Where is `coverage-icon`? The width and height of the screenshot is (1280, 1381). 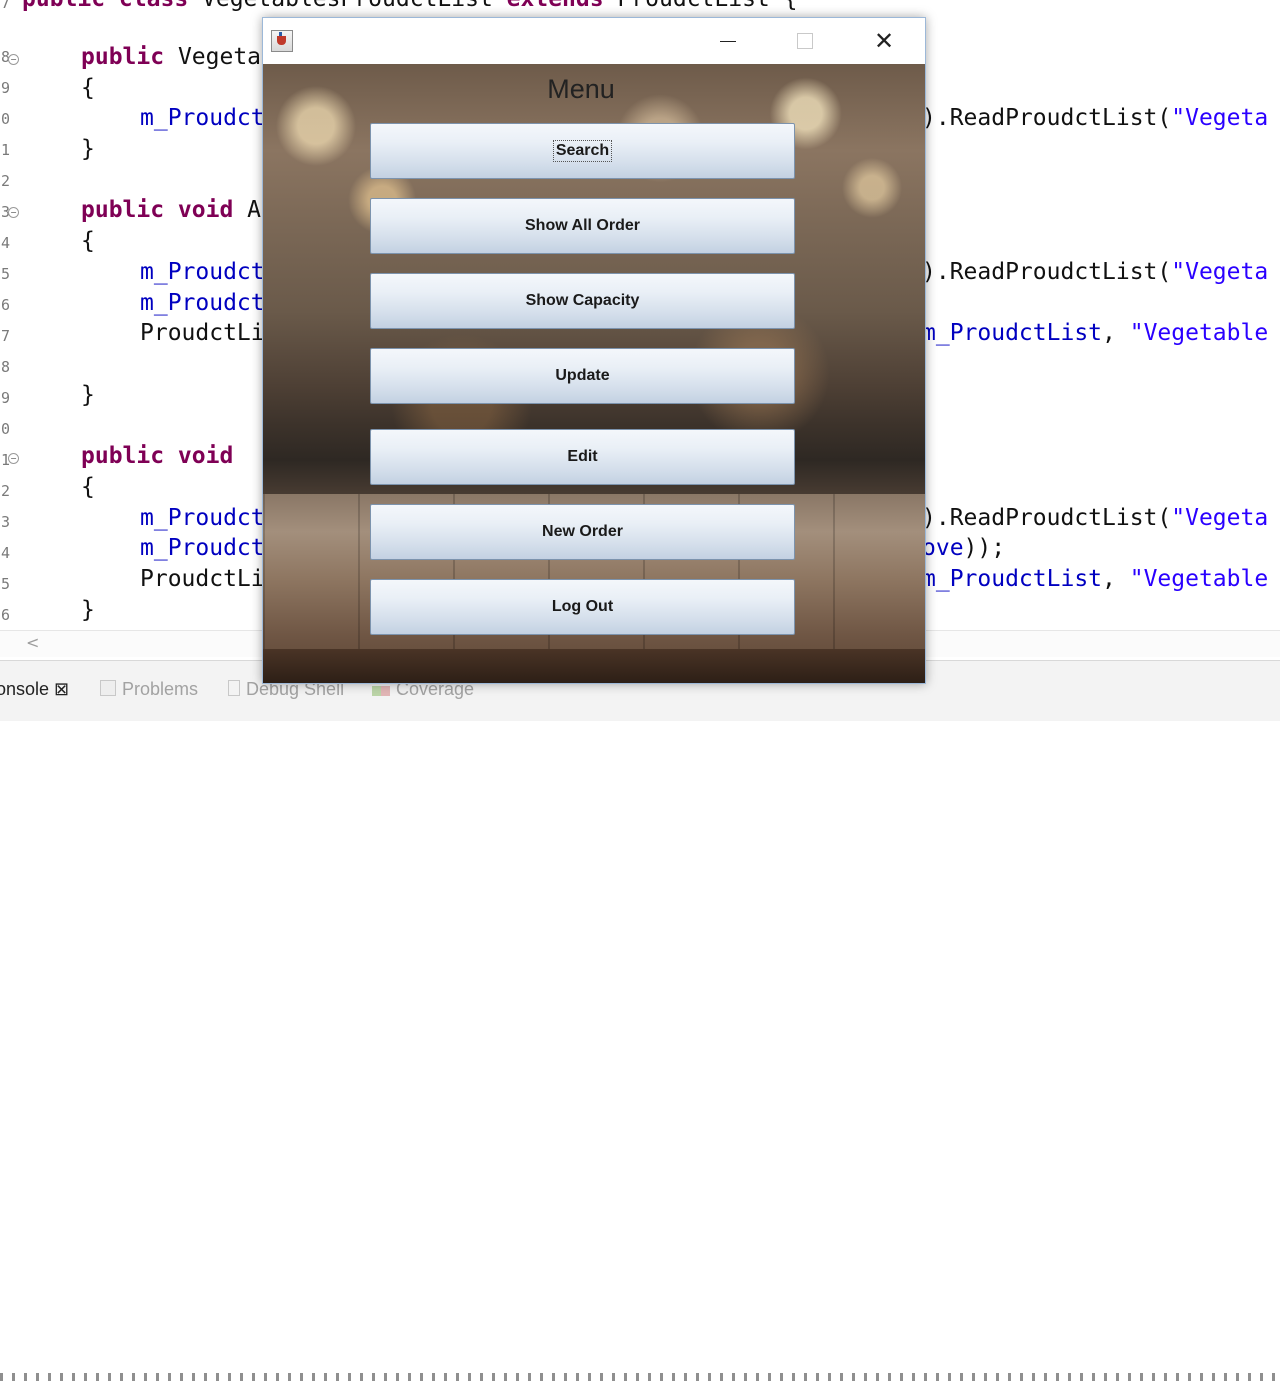
coverage-icon is located at coordinates (381, 691).